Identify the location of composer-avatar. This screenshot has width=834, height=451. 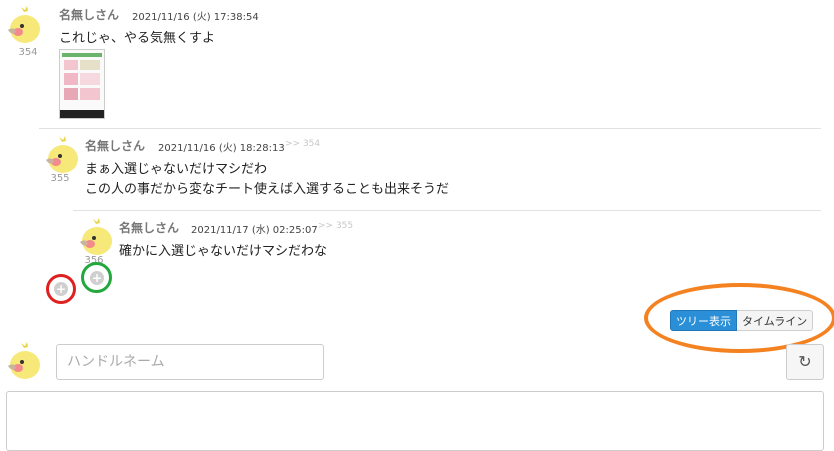
(24, 362).